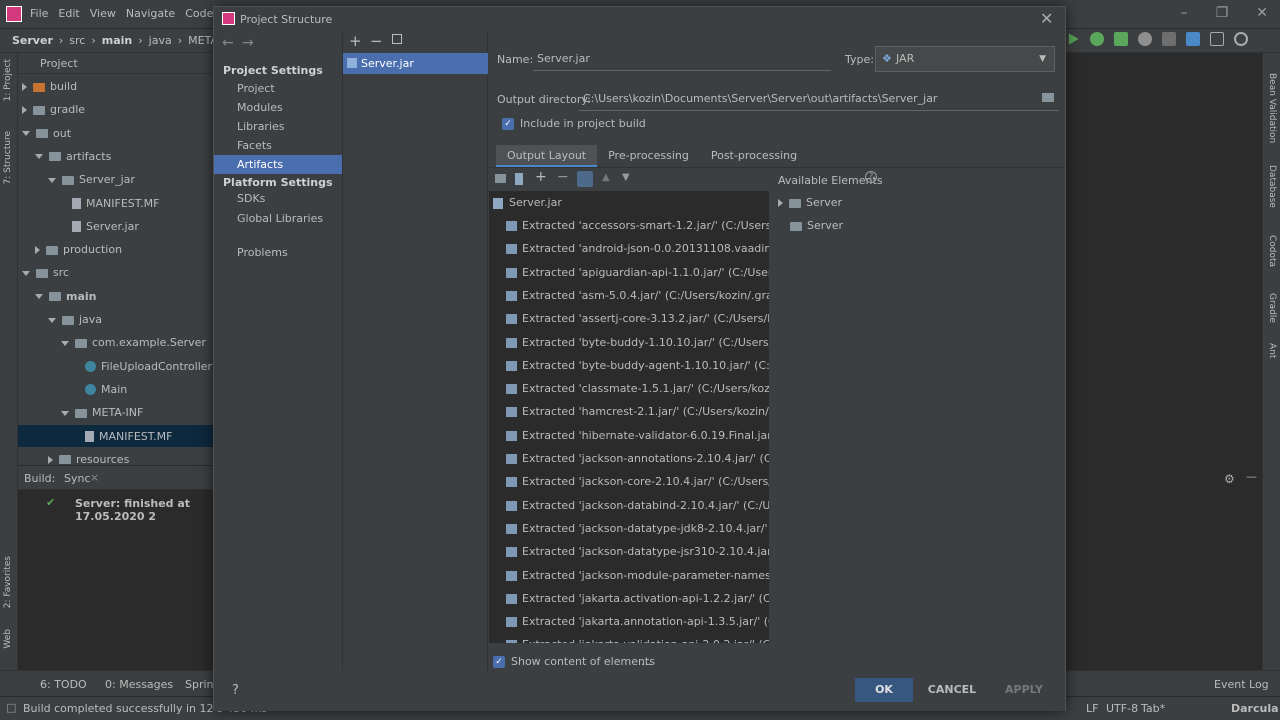 This screenshot has width=1280, height=720. I want to click on tree-item: META-INF, so click(102, 413).